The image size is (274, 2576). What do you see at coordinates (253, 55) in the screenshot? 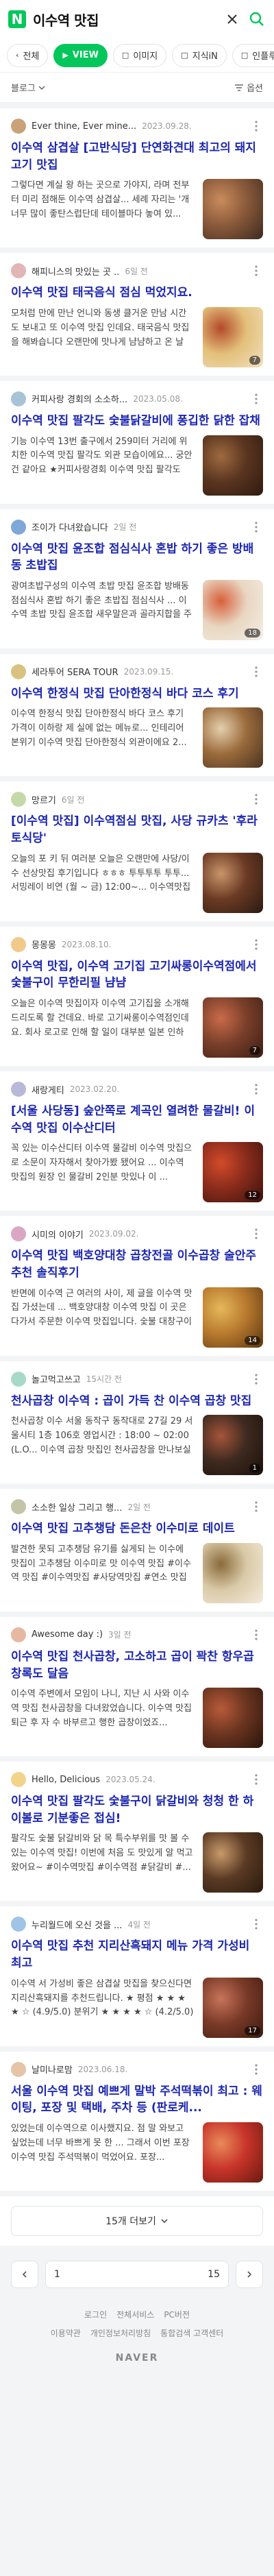
I see `tab-4: □인플루언서` at bounding box center [253, 55].